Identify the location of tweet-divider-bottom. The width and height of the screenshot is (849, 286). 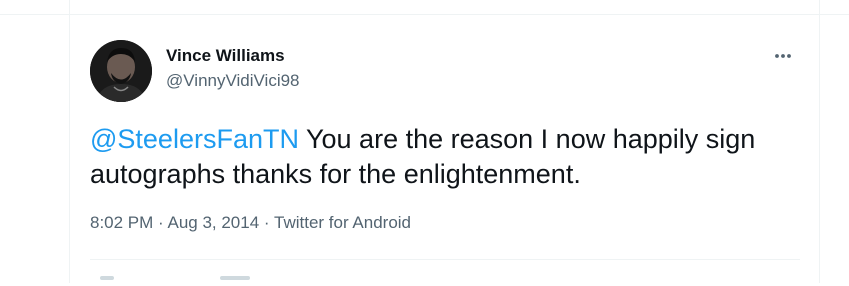
(445, 259).